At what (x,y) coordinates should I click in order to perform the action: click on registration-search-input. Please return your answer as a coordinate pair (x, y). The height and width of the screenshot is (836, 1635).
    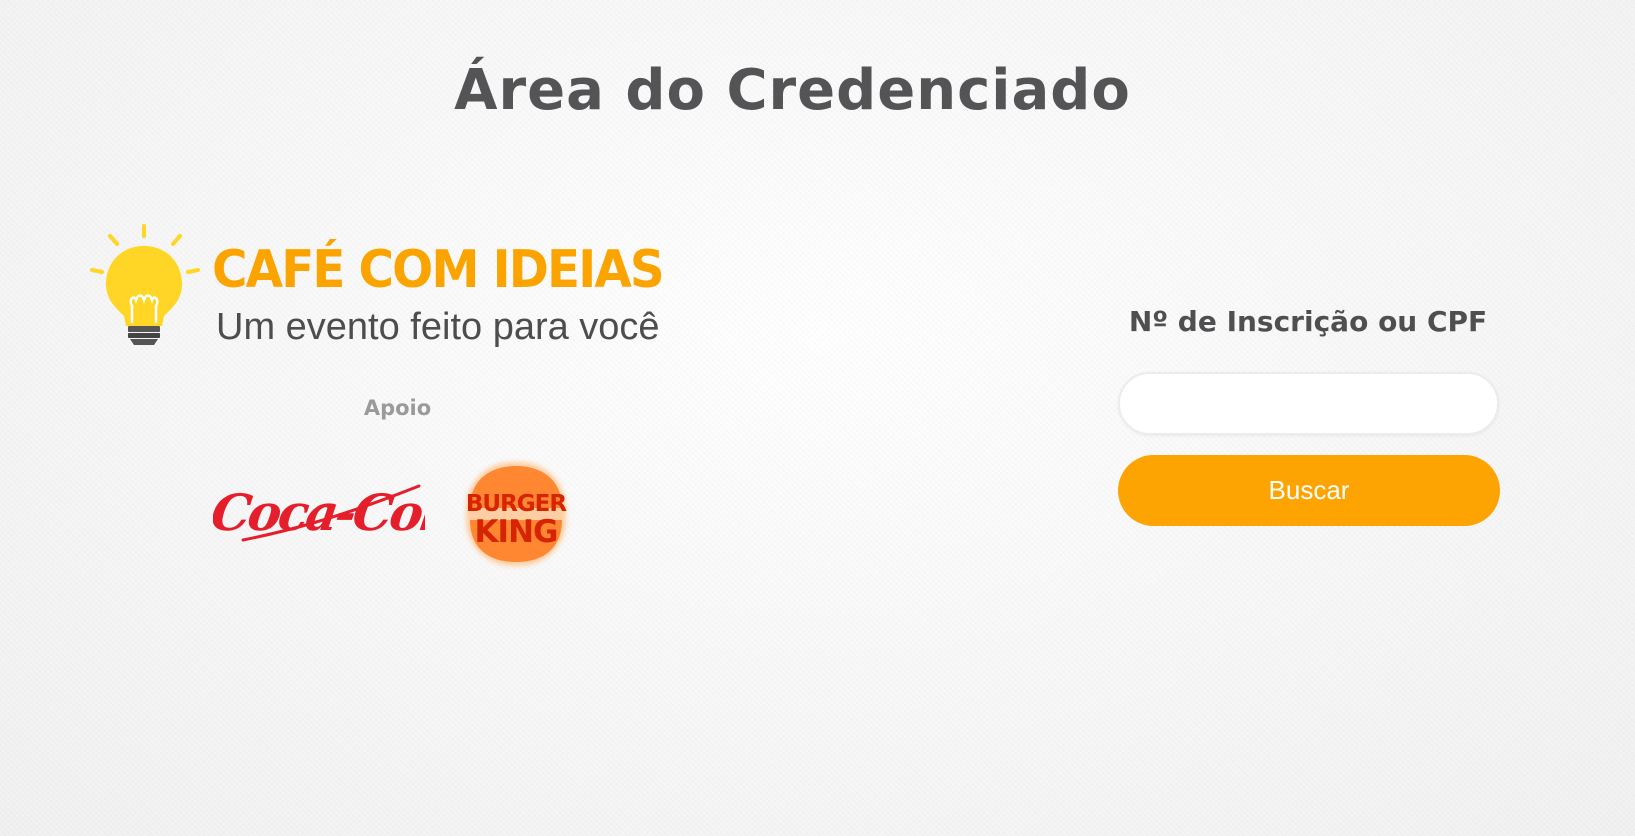
    Looking at the image, I should click on (1308, 403).